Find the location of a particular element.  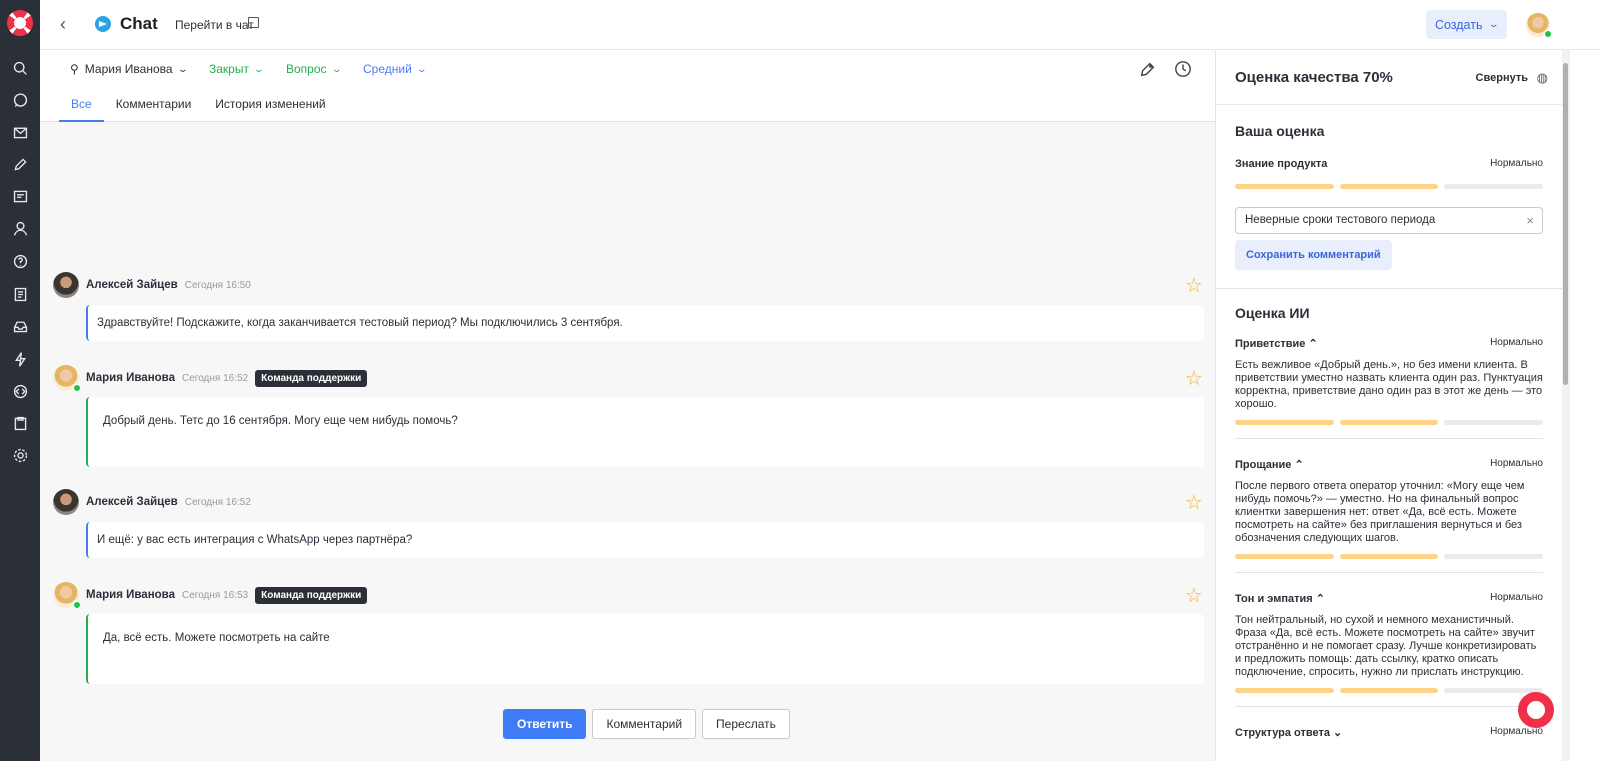

create-button: Создать ⌄ is located at coordinates (1466, 24).